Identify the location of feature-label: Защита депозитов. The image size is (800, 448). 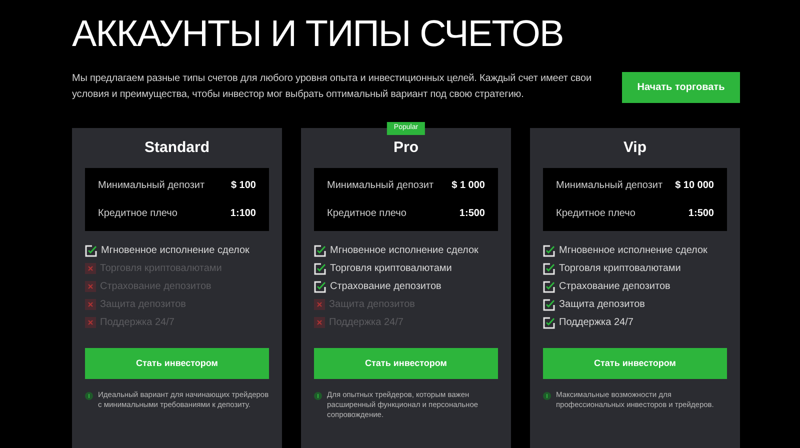
(602, 305).